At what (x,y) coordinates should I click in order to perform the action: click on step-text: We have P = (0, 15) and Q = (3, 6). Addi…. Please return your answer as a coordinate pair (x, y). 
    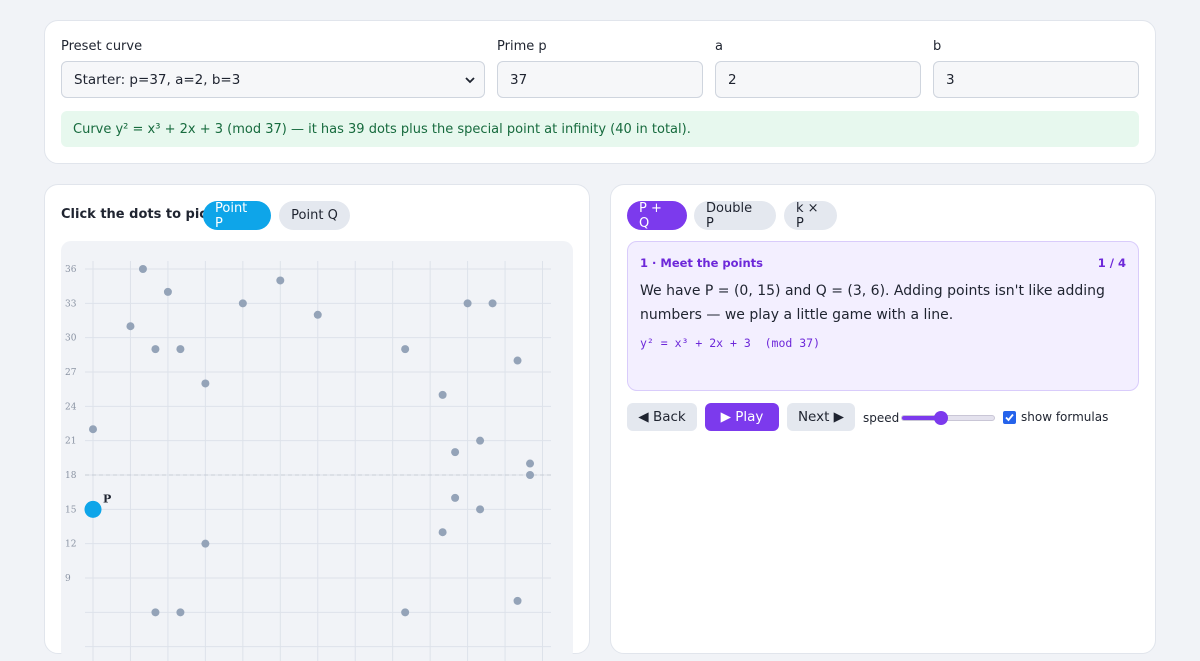
    Looking at the image, I should click on (872, 303).